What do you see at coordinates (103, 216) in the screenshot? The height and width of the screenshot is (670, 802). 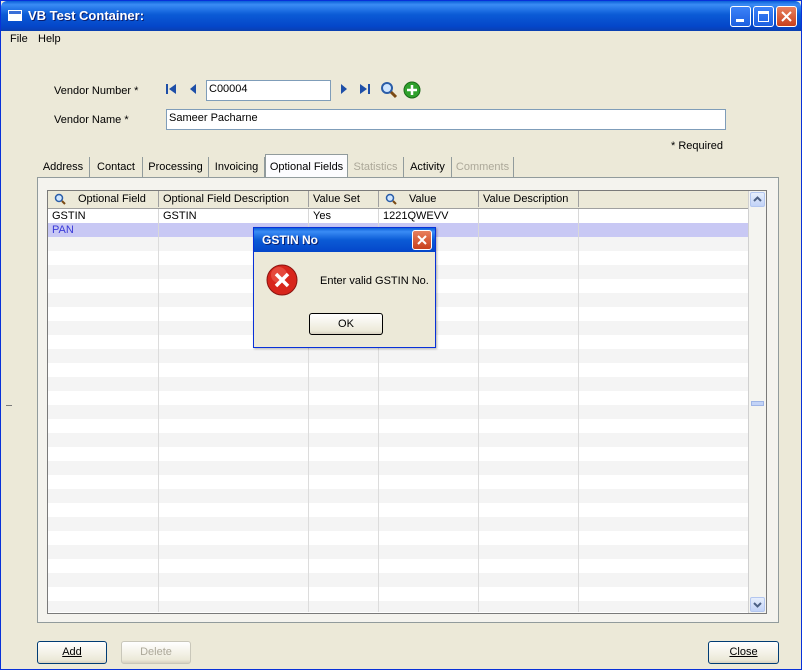 I see `cell-optional-field: GSTIN` at bounding box center [103, 216].